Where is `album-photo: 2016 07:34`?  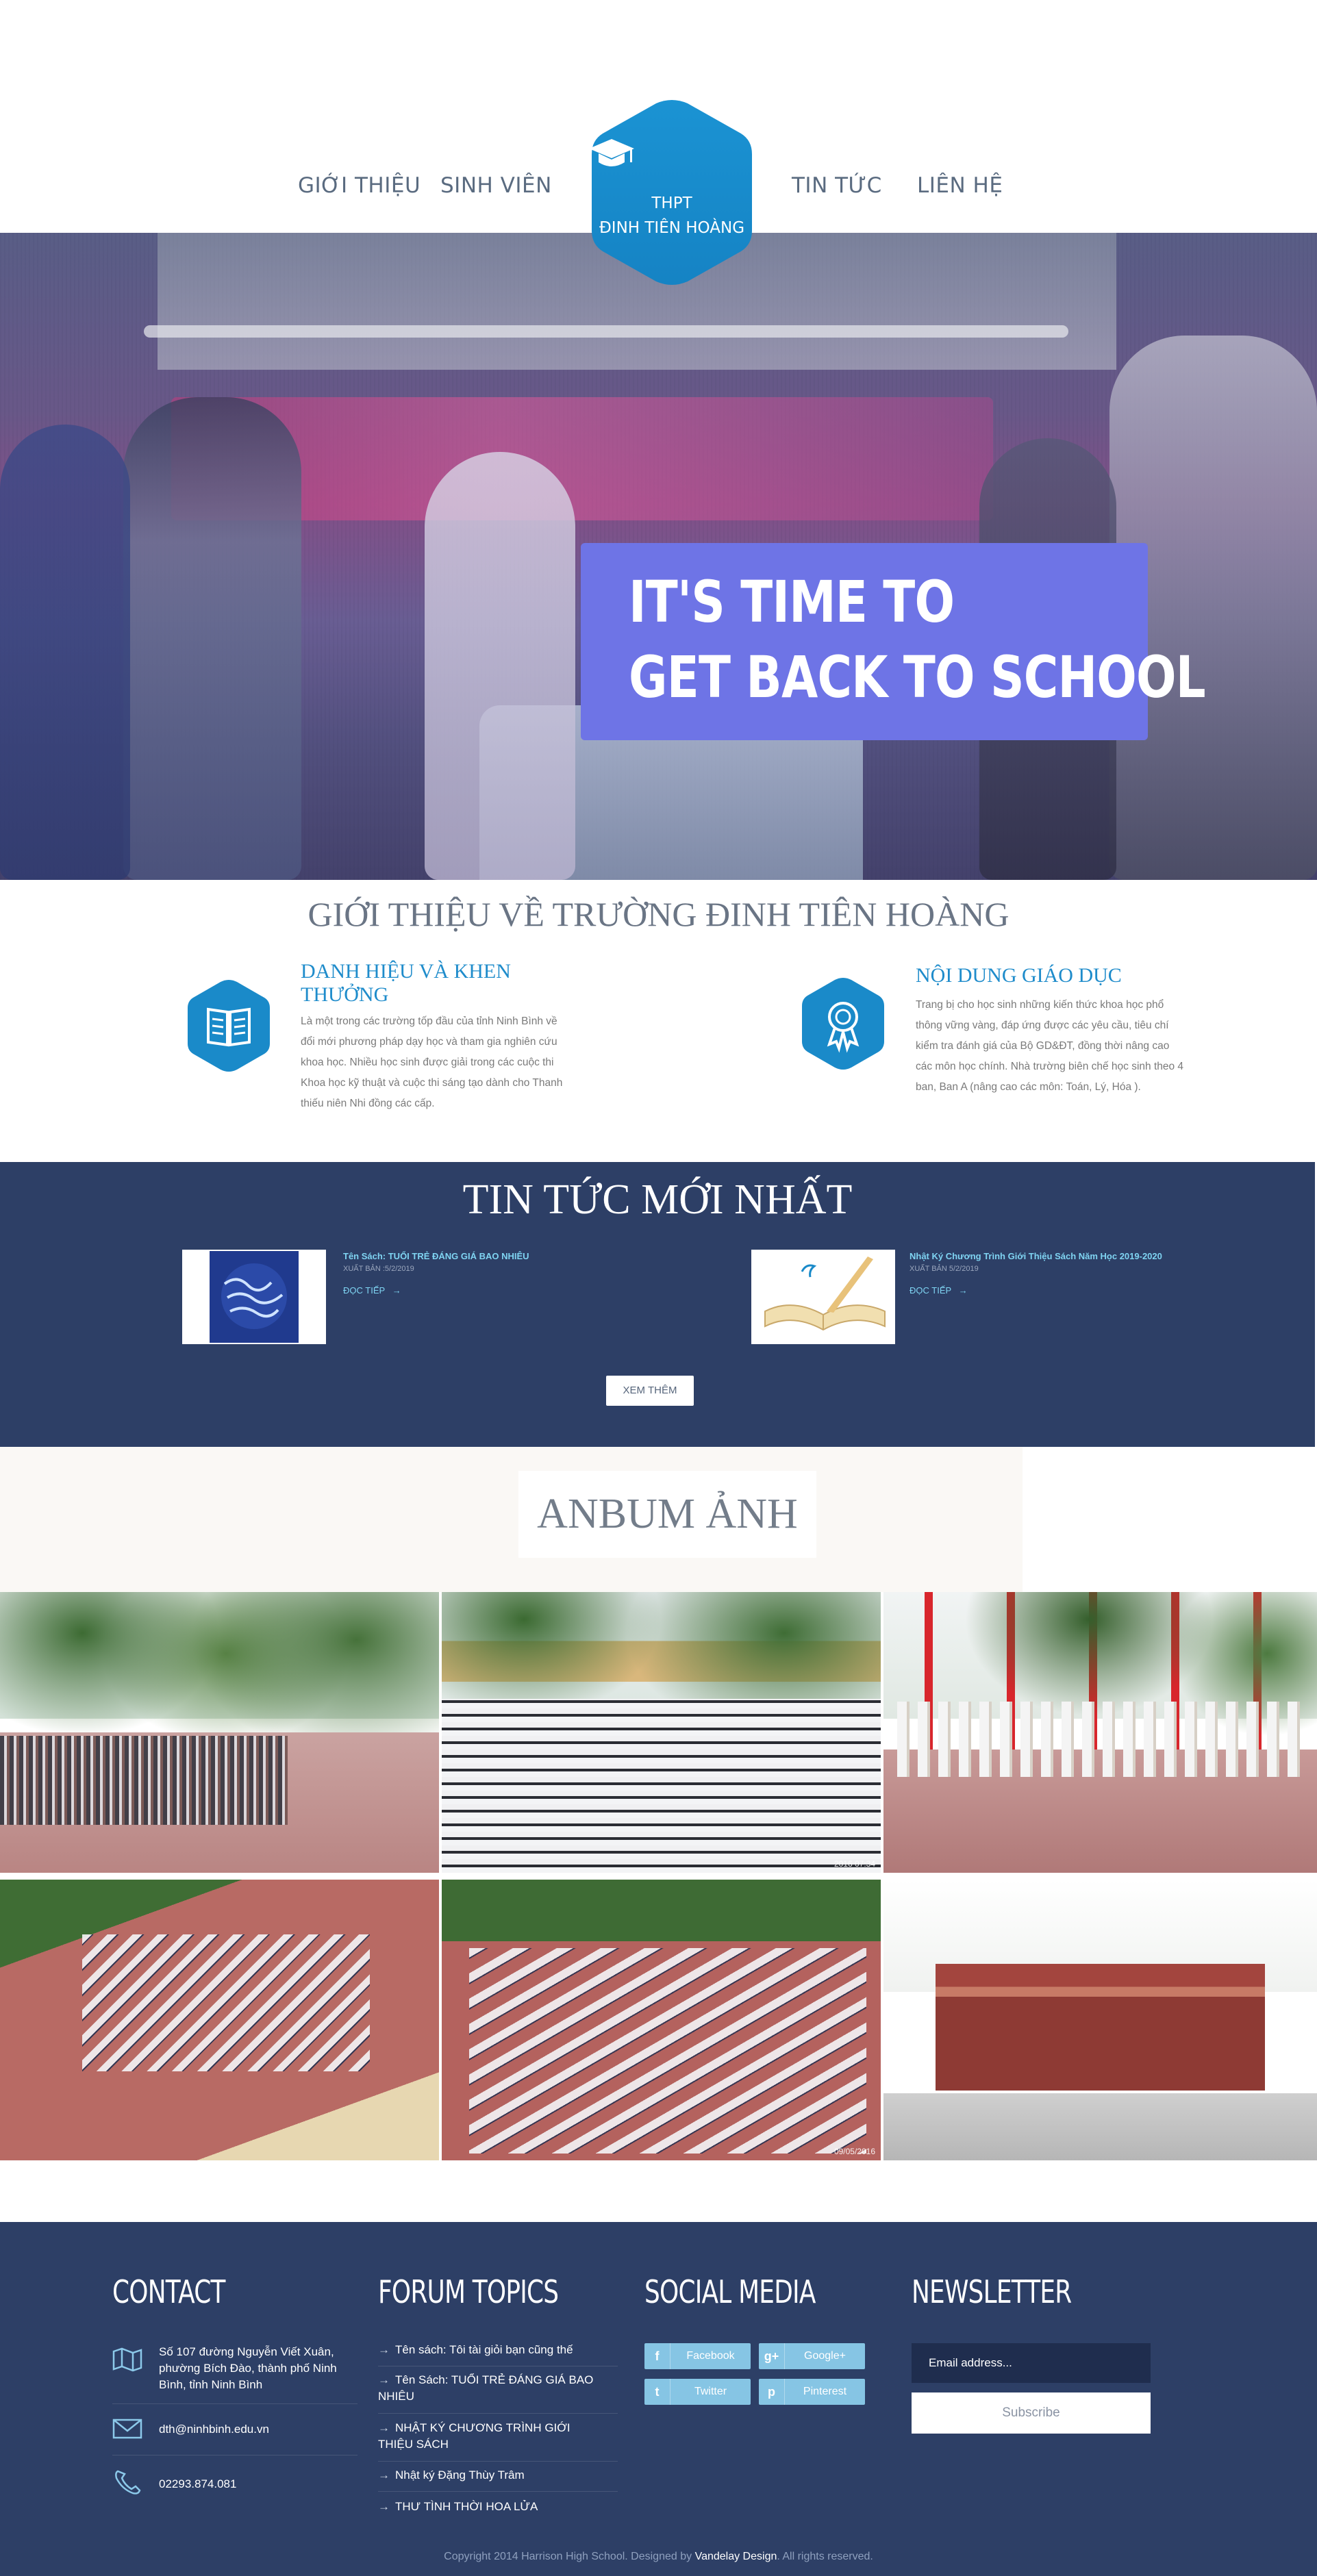 album-photo: 2016 07:34 is located at coordinates (661, 1732).